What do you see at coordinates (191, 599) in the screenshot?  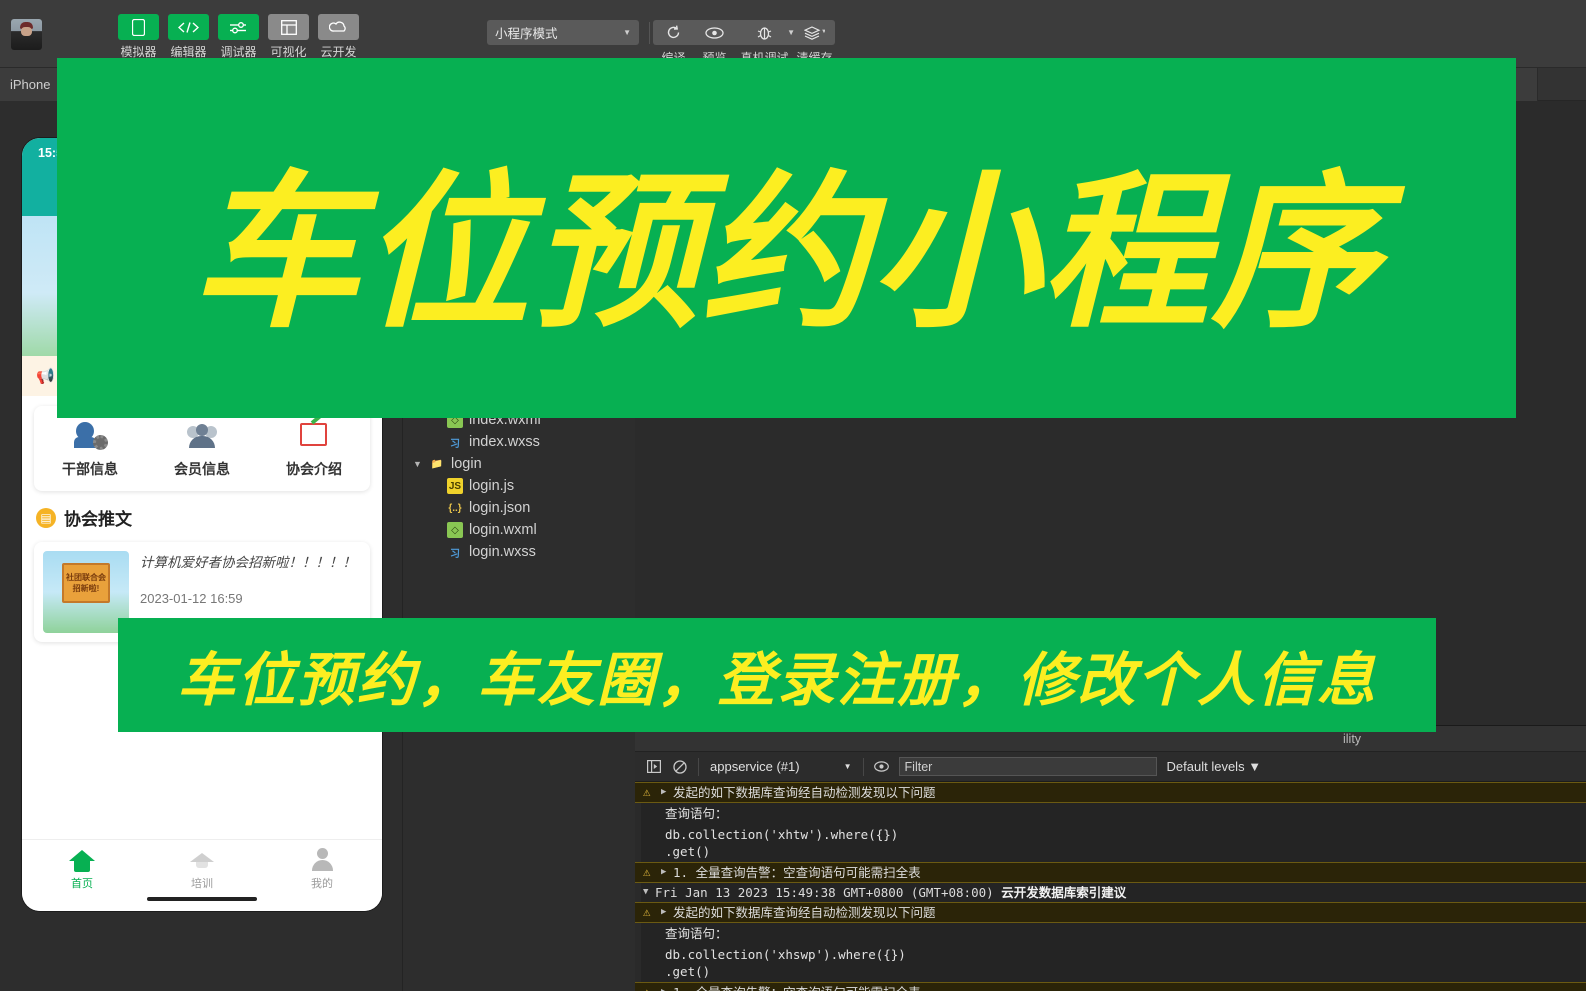 I see `article-date: 2023-01-12 16:59` at bounding box center [191, 599].